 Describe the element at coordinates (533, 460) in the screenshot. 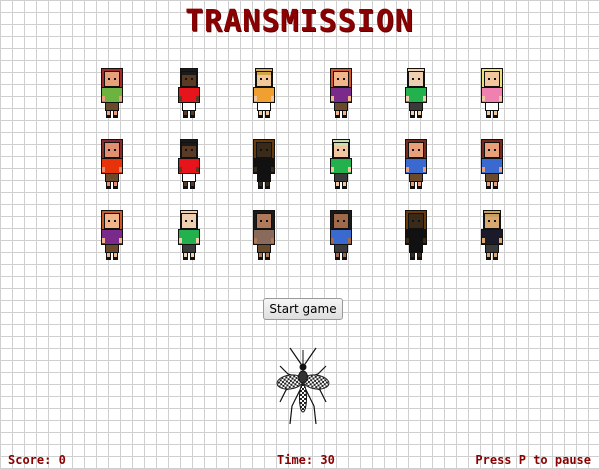

I see `pause-hint: Press P to pause` at that location.